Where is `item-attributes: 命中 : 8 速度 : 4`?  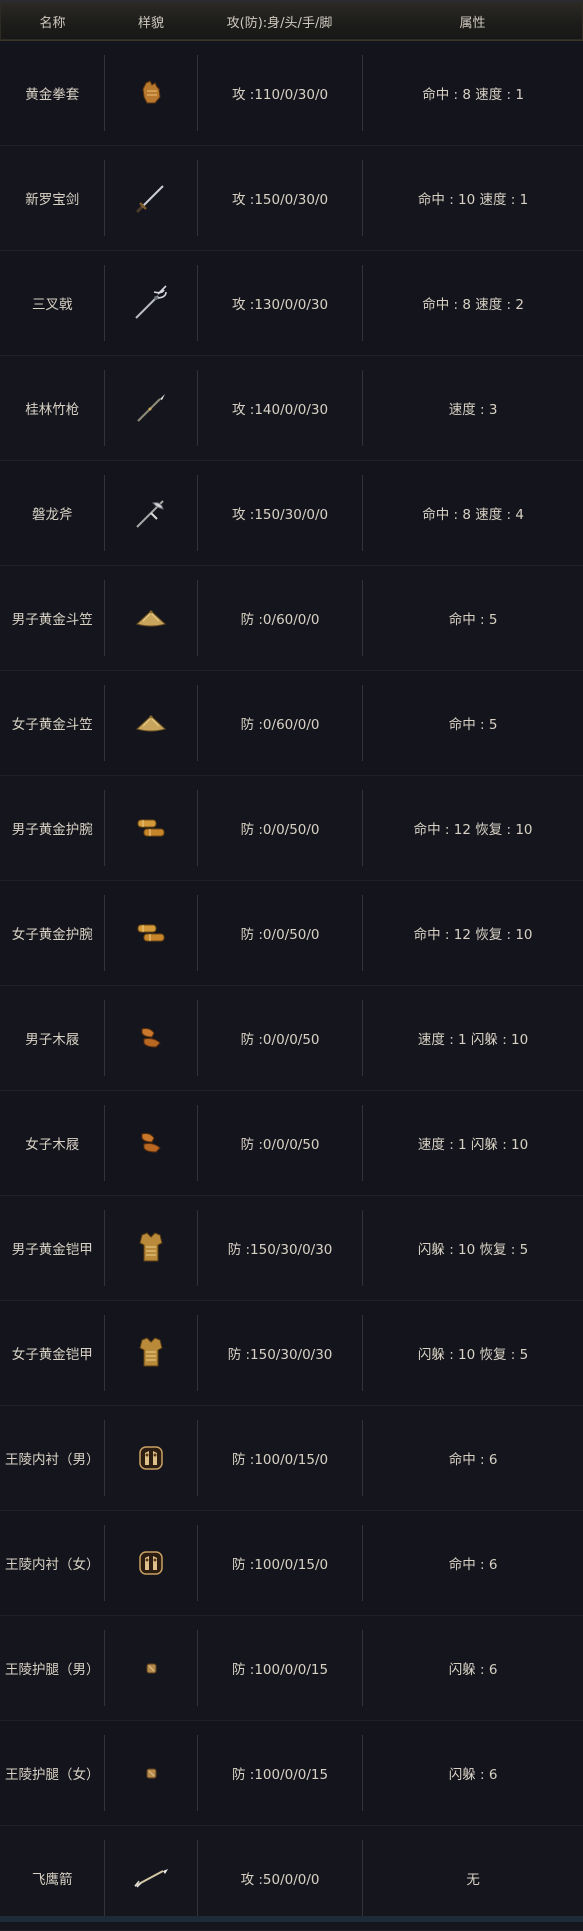
item-attributes: 命中 : 8 速度 : 4 is located at coordinates (473, 515).